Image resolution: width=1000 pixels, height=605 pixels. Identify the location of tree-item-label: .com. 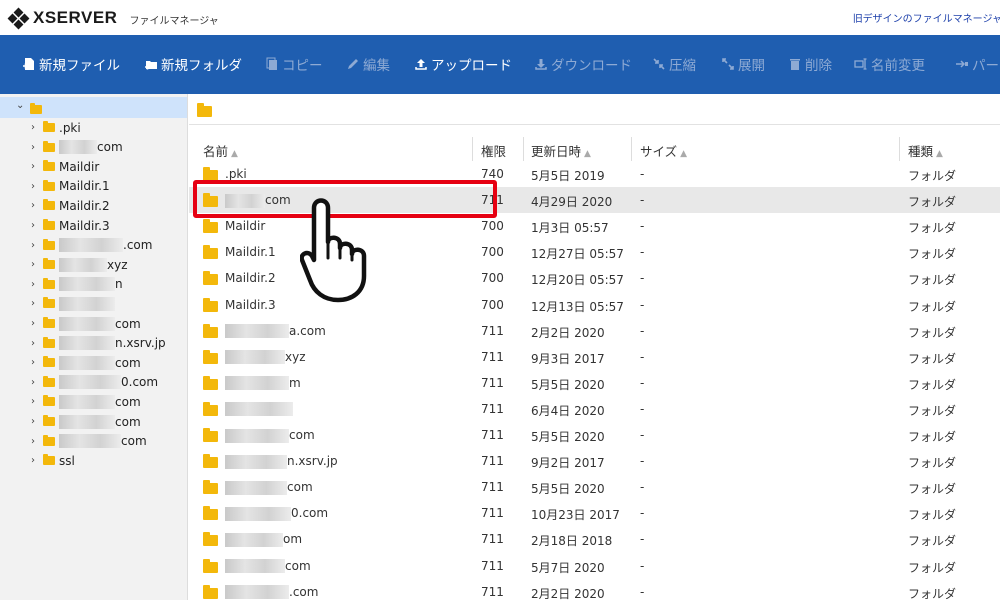
(138, 245).